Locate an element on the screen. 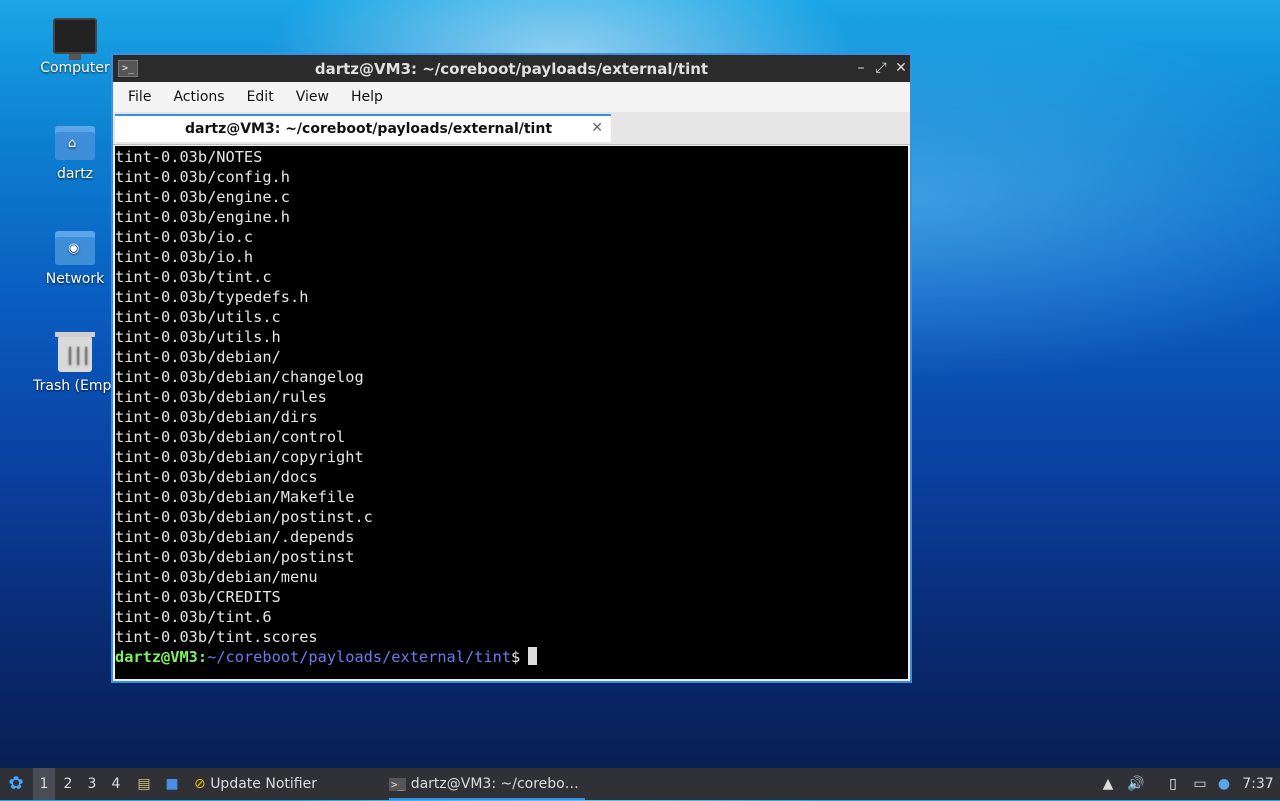 The width and height of the screenshot is (1280, 801). terminal-line: tint-0.03b/engine.c is located at coordinates (202, 197).